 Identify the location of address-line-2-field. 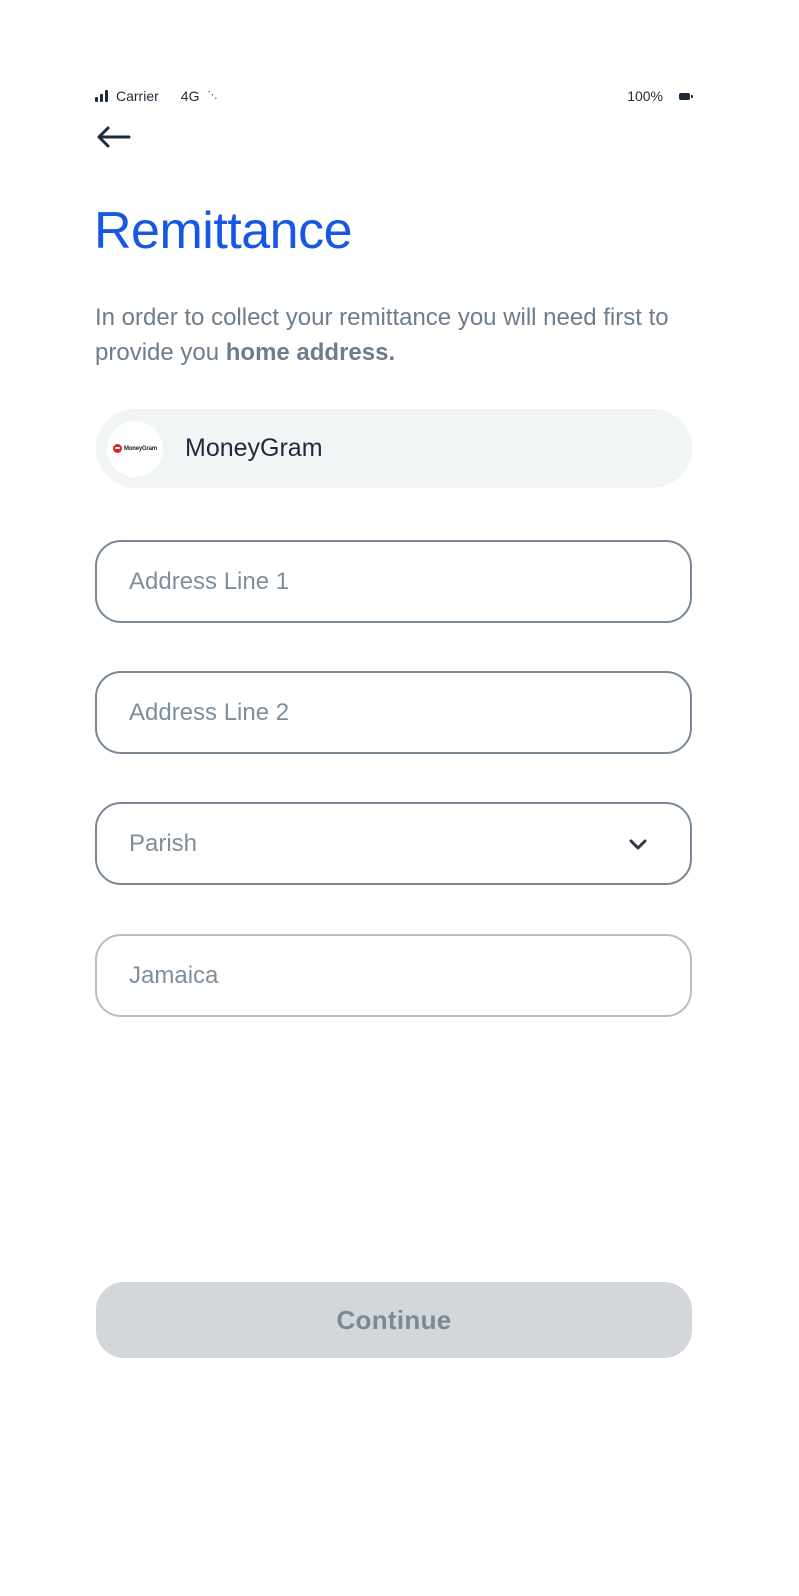
(393, 712).